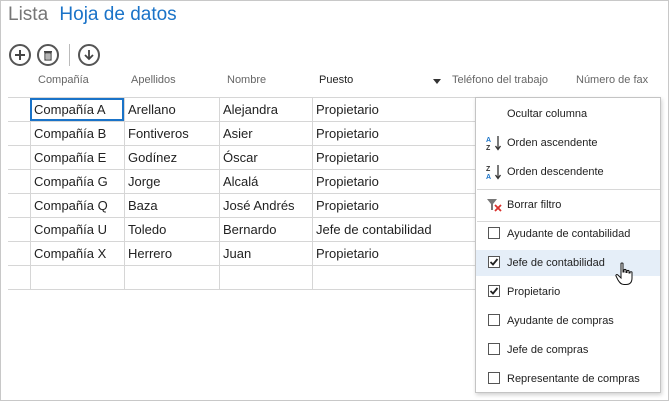  I want to click on cell-company: Compañía U, so click(77, 229).